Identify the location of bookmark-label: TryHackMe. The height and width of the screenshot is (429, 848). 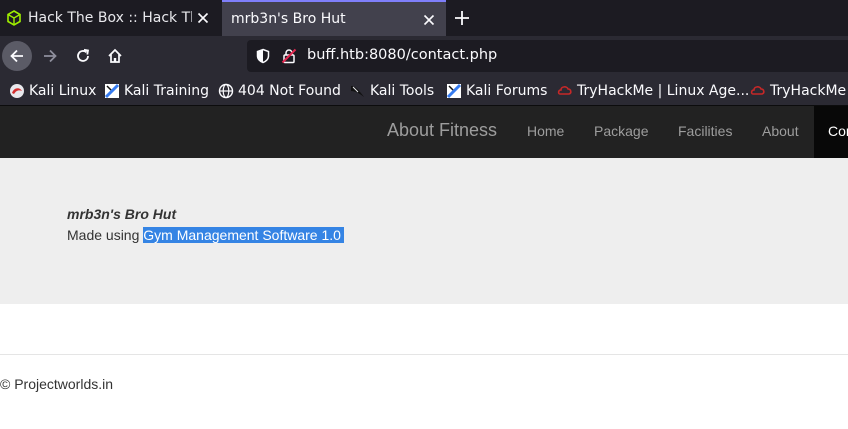
(808, 90).